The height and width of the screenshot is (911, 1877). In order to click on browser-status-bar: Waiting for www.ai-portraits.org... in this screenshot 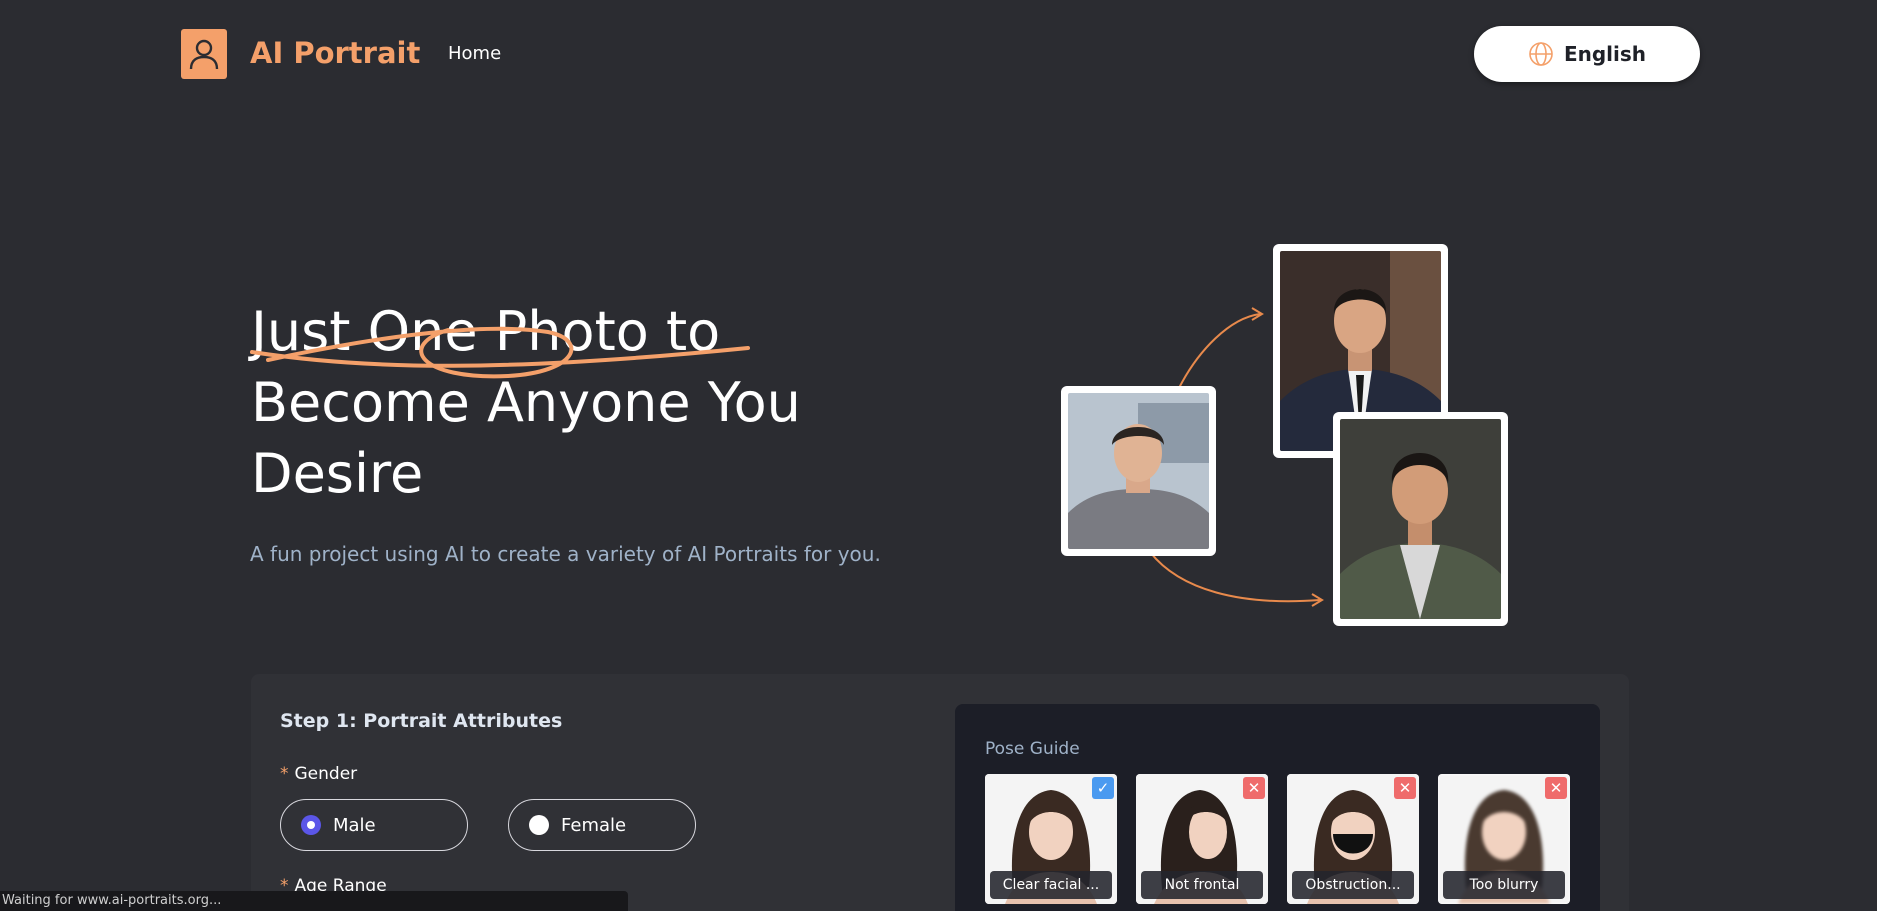, I will do `click(314, 901)`.